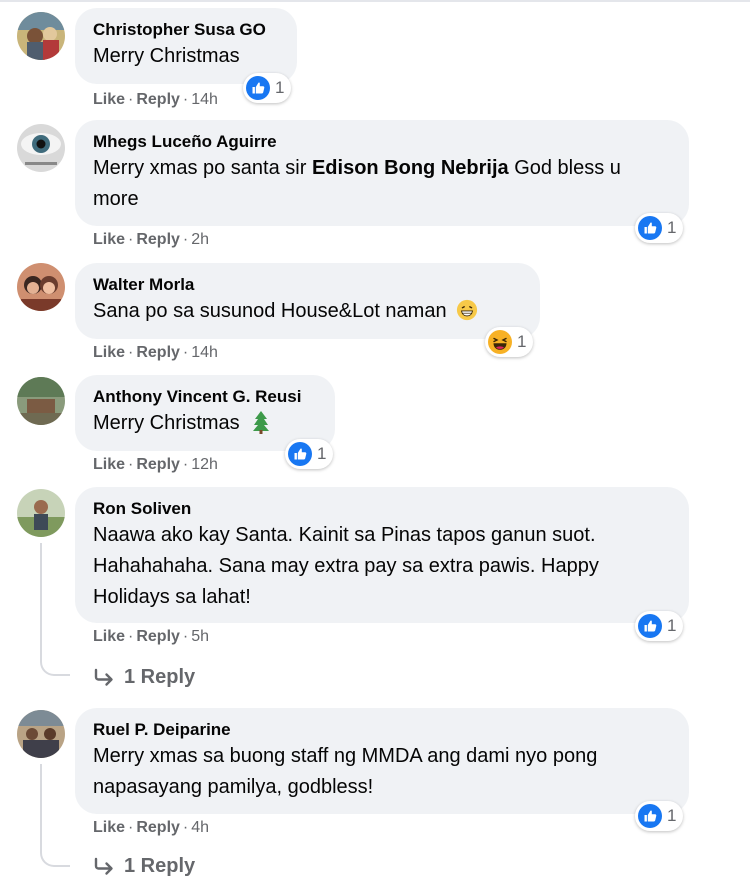  I want to click on christmas-tree-emoji, so click(261, 422).